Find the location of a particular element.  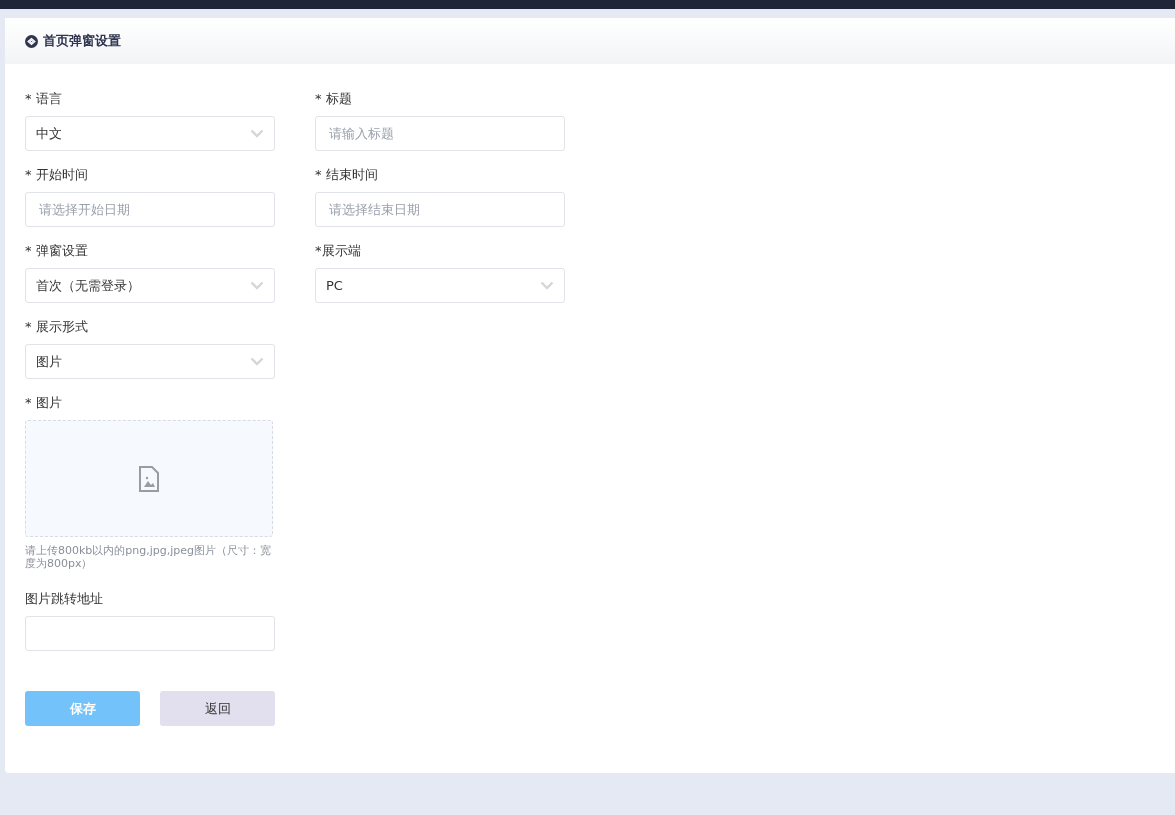

field-label: *展示端 is located at coordinates (338, 251).